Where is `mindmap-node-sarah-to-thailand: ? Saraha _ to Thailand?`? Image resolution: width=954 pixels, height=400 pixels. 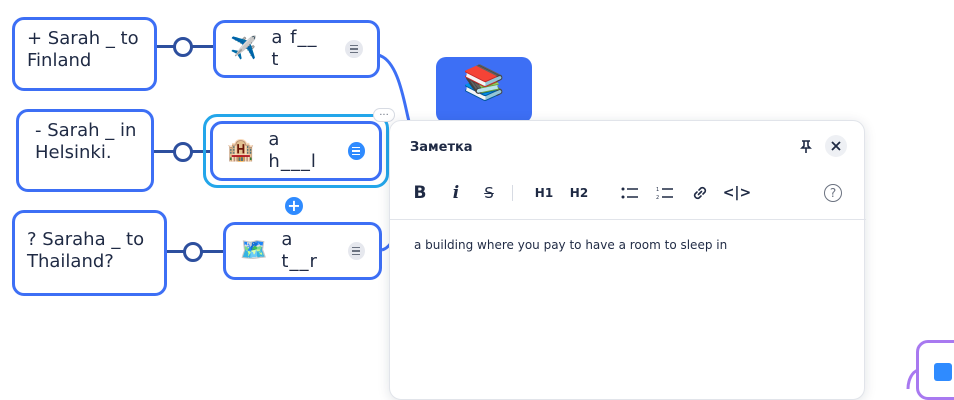
mindmap-node-sarah-to-thailand: ? Saraha _ to Thailand? is located at coordinates (89, 253).